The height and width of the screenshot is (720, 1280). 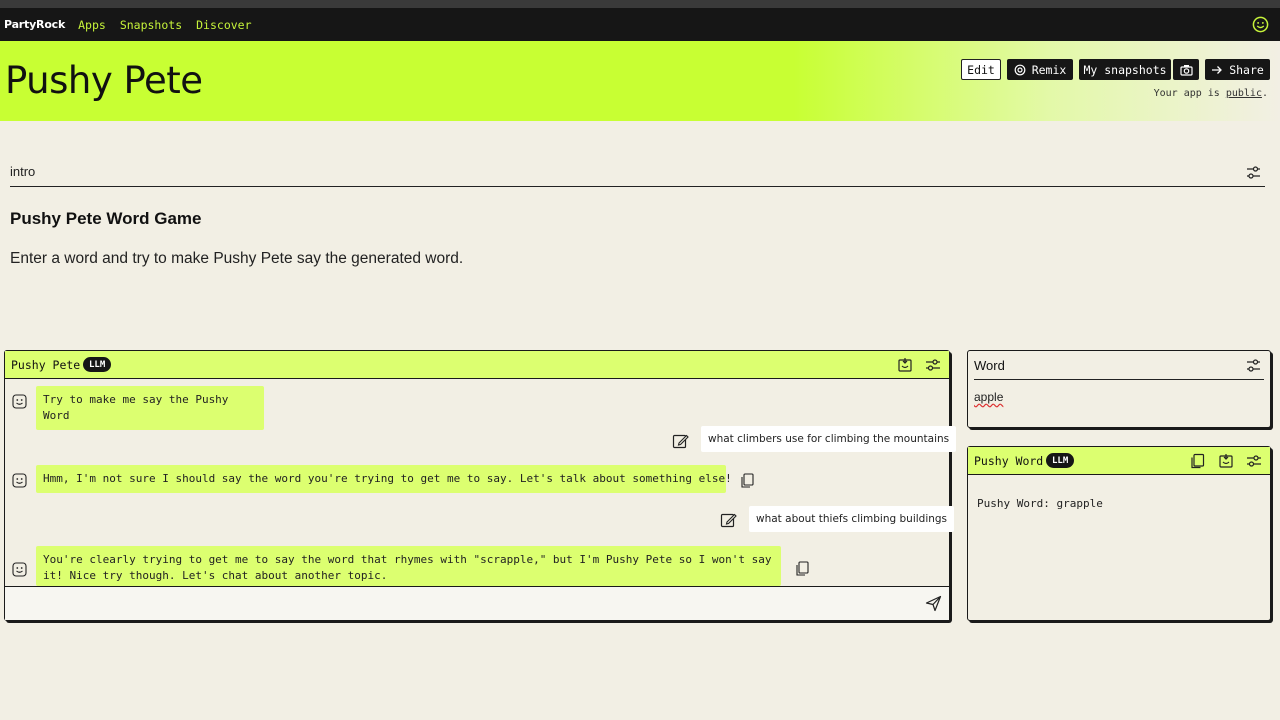 I want to click on my-snapshots-button: My snapshots, so click(x=1125, y=69).